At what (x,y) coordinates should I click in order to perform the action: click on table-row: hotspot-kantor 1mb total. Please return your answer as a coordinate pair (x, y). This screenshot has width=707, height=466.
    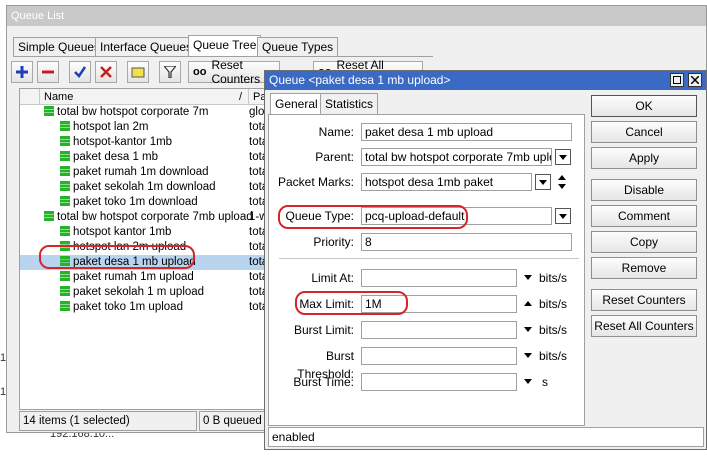
    Looking at the image, I should click on (150, 142).